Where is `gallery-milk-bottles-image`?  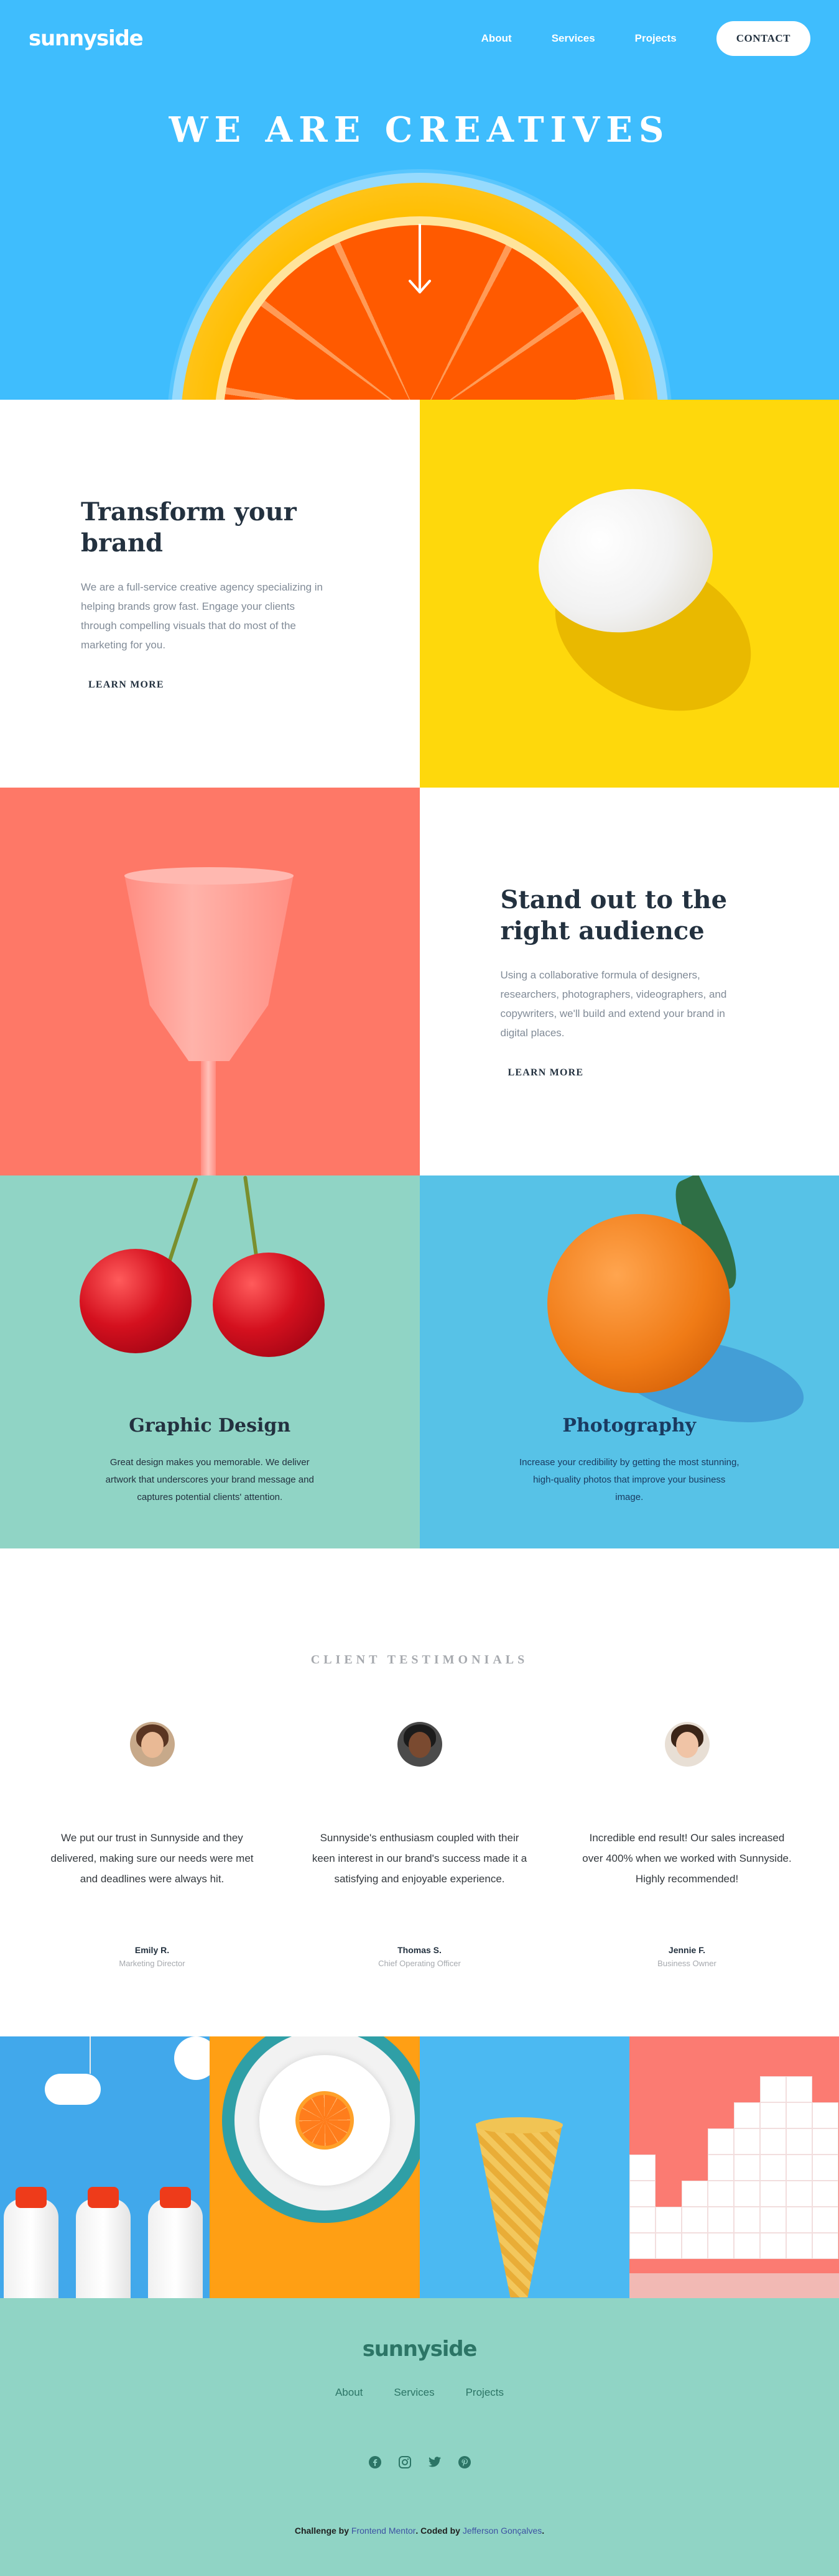
gallery-milk-bottles-image is located at coordinates (105, 2167).